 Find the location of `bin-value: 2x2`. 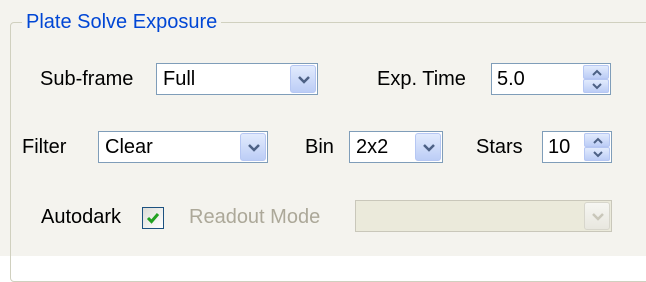

bin-value: 2x2 is located at coordinates (372, 147).